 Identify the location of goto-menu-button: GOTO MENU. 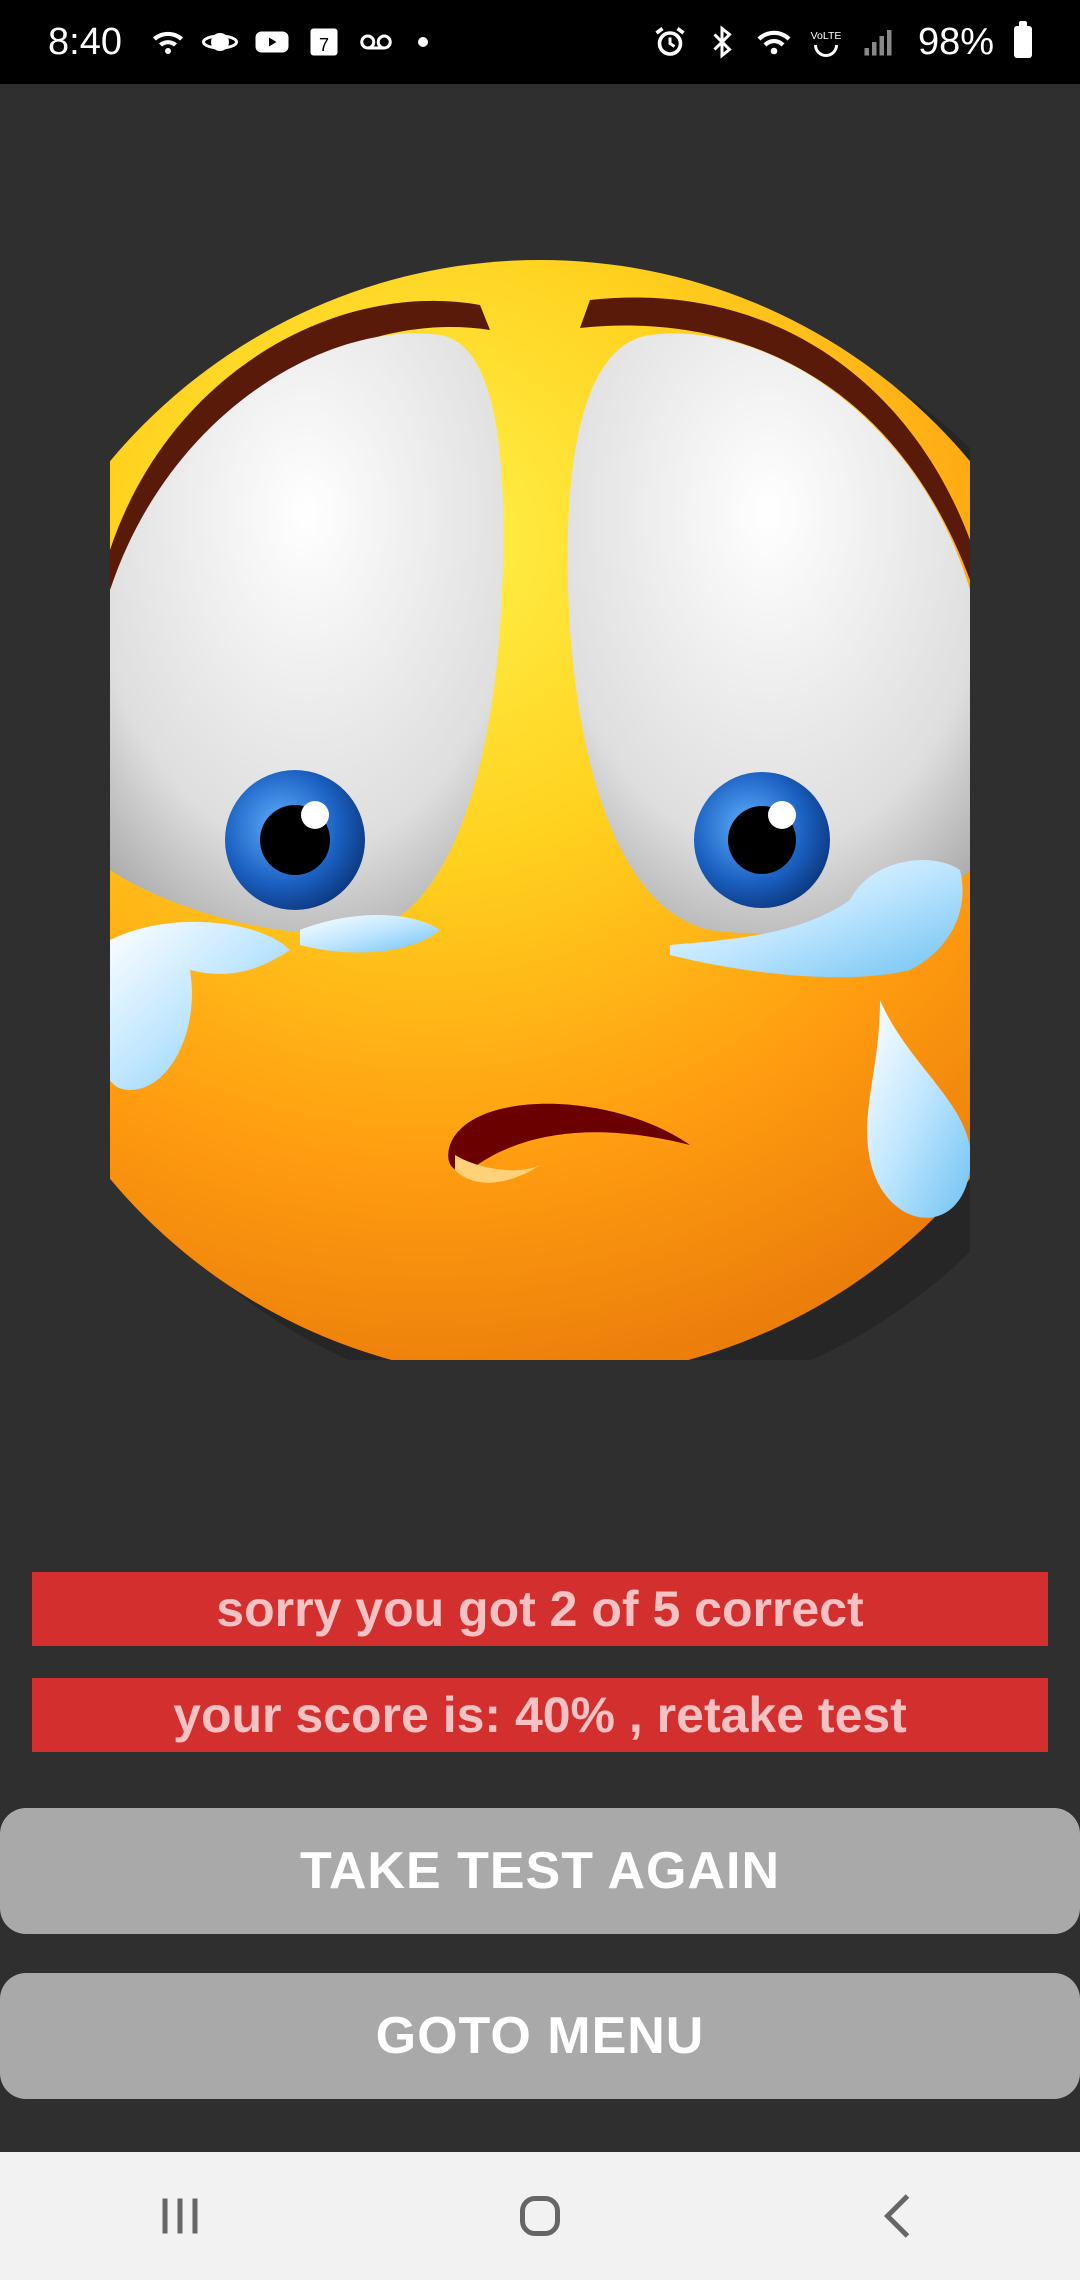
(540, 2036).